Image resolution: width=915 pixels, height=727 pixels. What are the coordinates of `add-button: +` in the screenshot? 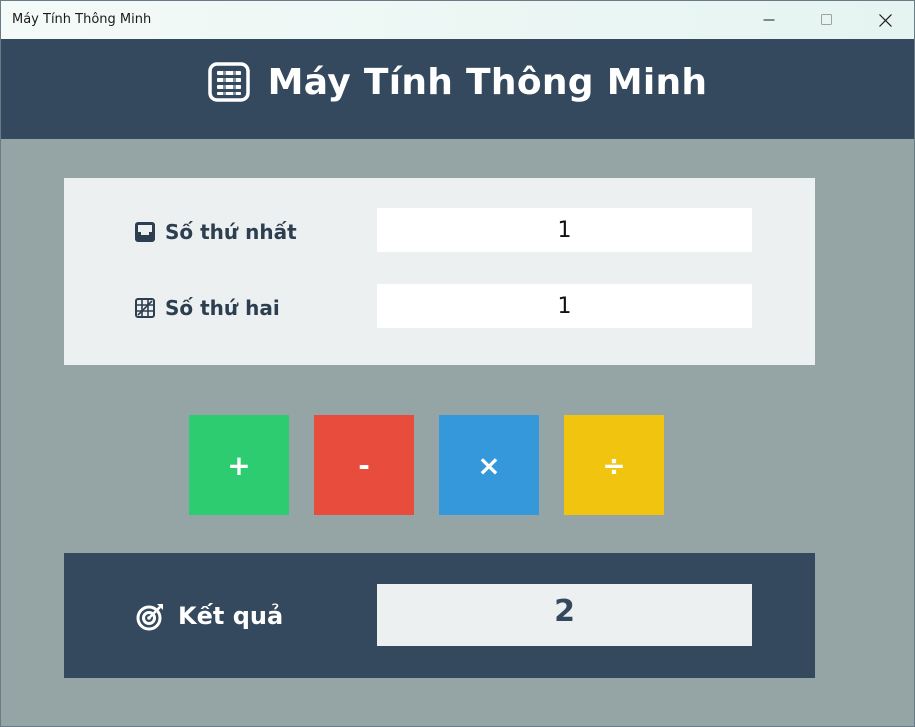 It's located at (239, 465).